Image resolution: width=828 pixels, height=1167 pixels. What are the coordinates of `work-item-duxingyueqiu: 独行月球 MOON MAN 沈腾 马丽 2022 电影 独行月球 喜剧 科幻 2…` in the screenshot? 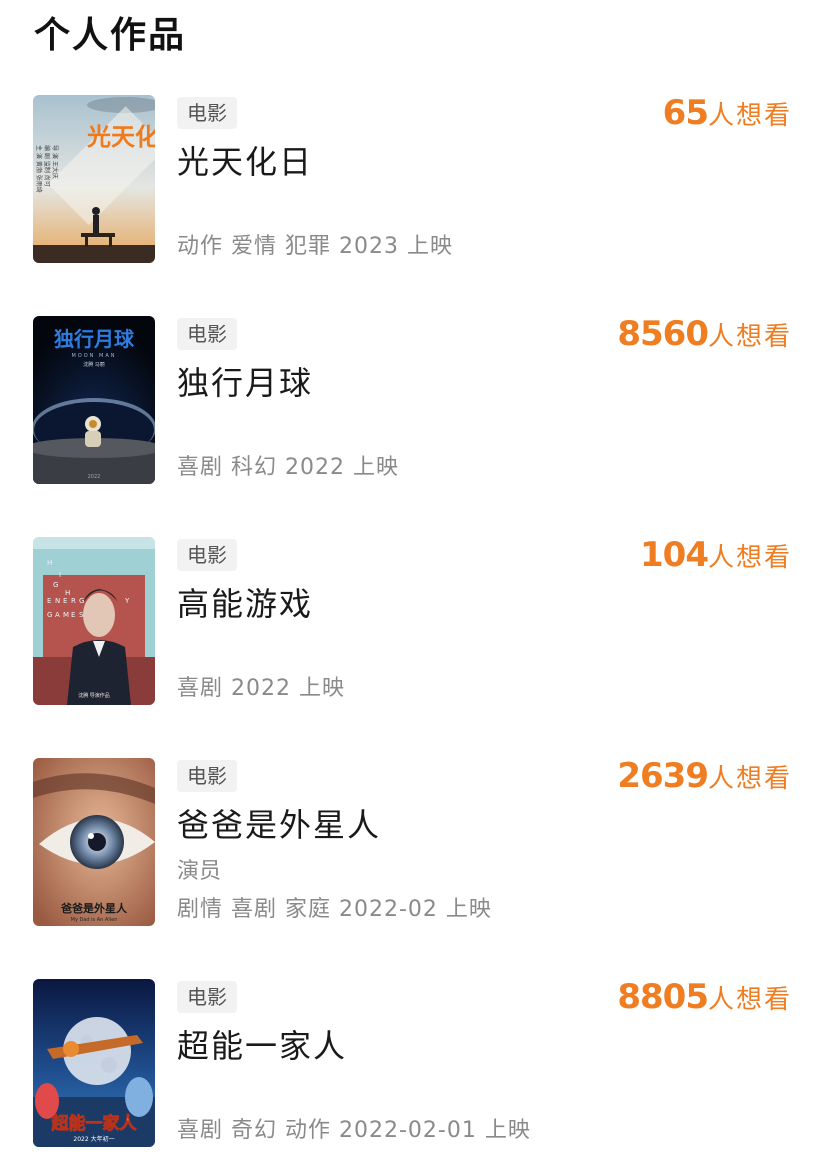 It's located at (414, 400).